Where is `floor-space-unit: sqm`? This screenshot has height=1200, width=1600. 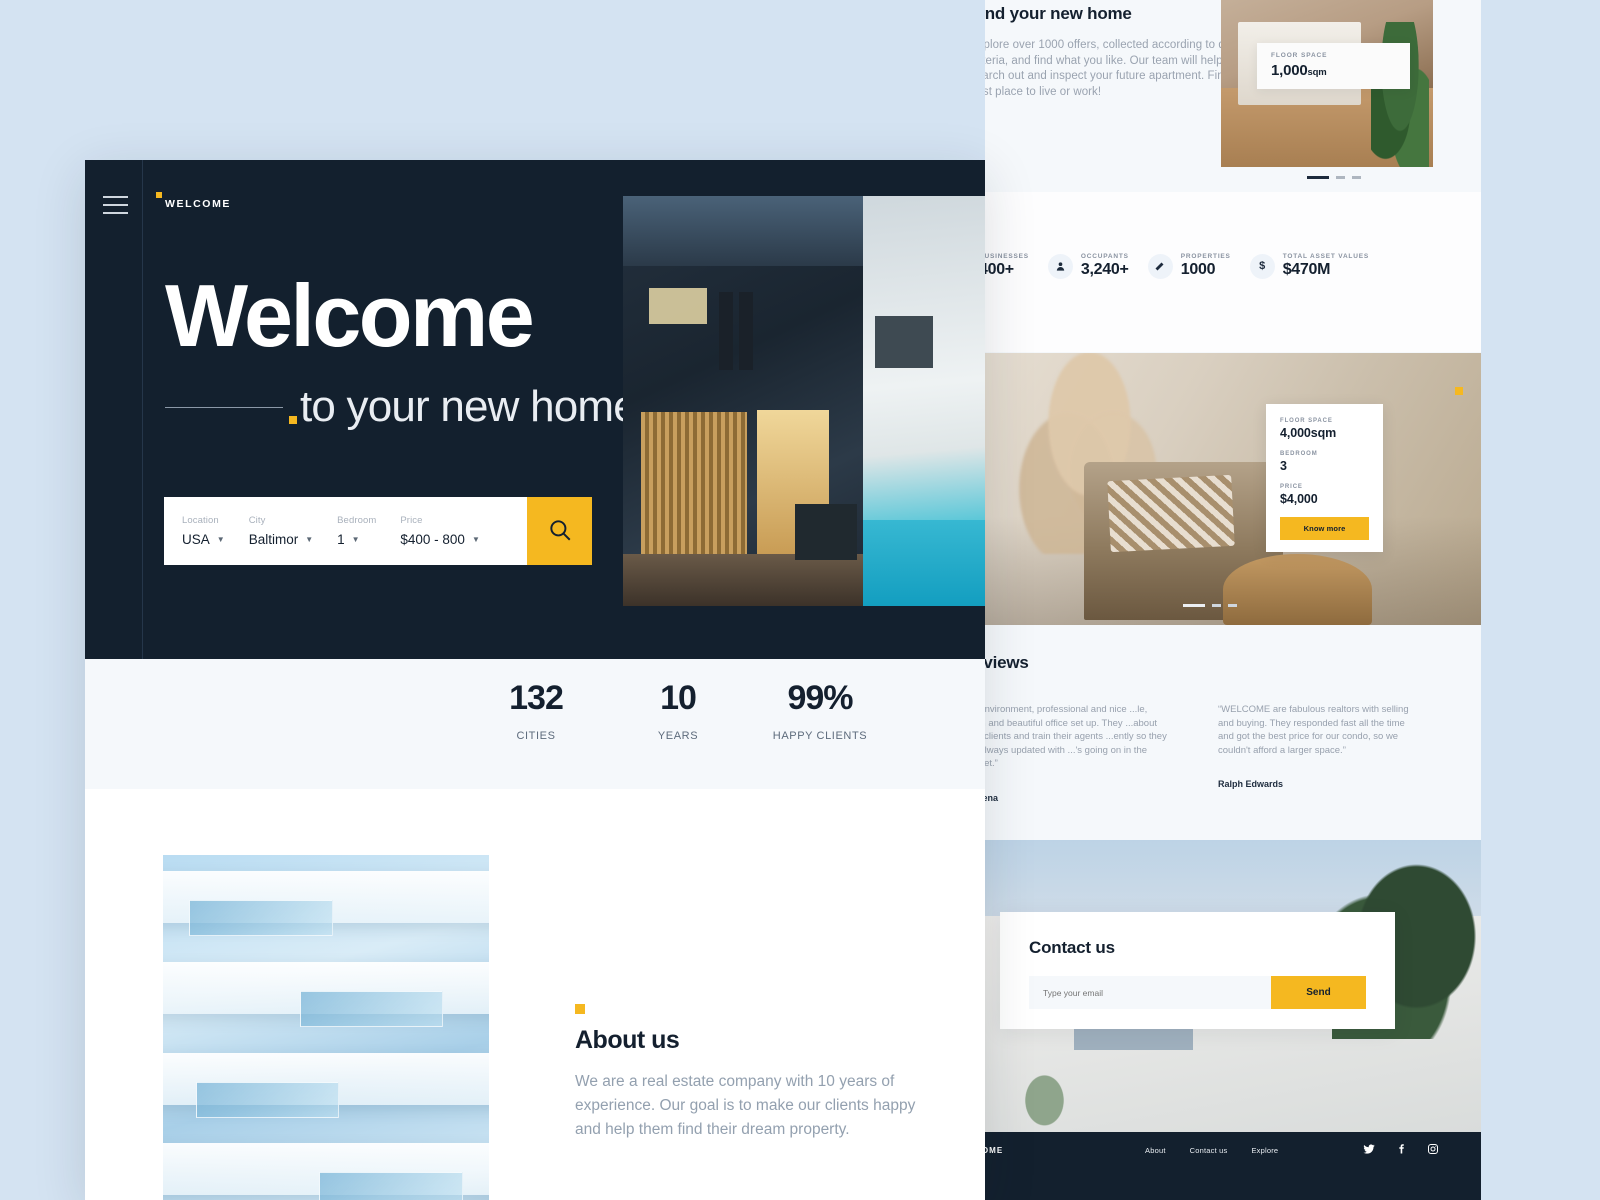
floor-space-unit: sqm is located at coordinates (1317, 72).